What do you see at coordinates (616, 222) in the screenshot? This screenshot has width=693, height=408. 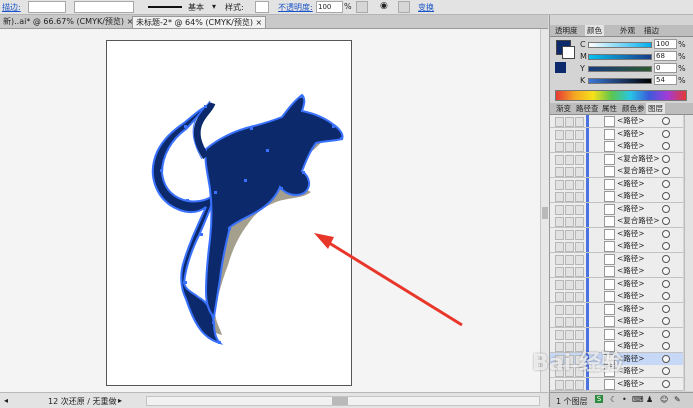 I see `layer-row: <复合路径>` at bounding box center [616, 222].